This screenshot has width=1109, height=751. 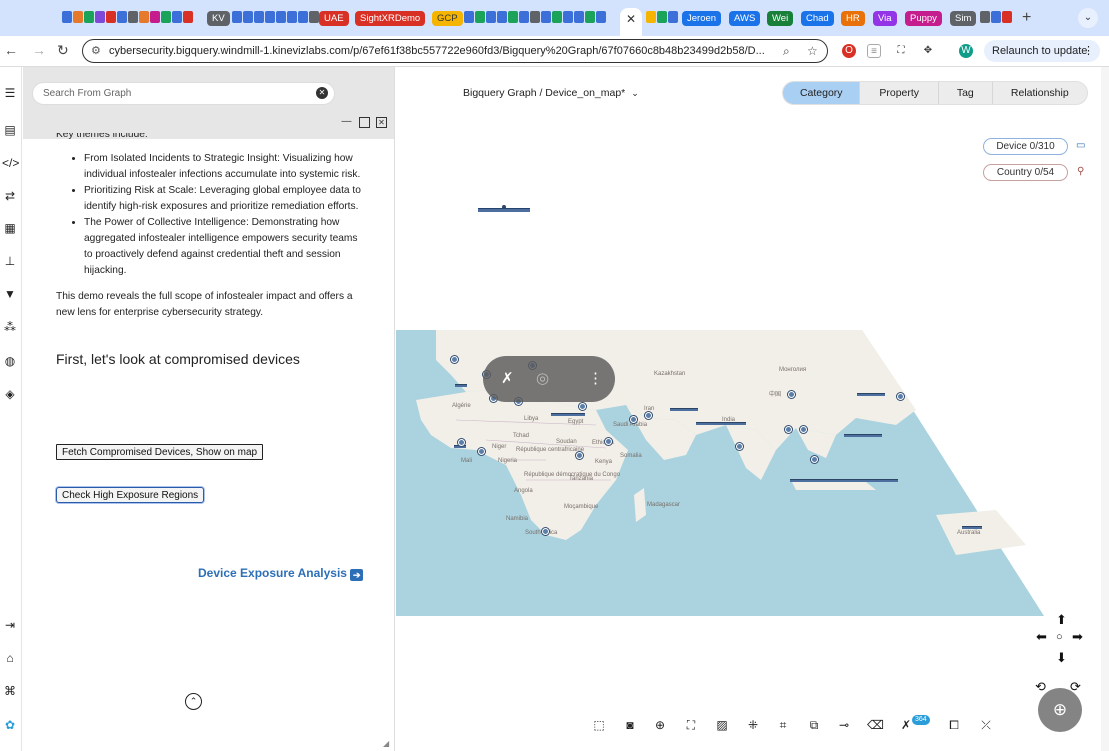 What do you see at coordinates (334, 18) in the screenshot?
I see `tab-group-uae: UAE` at bounding box center [334, 18].